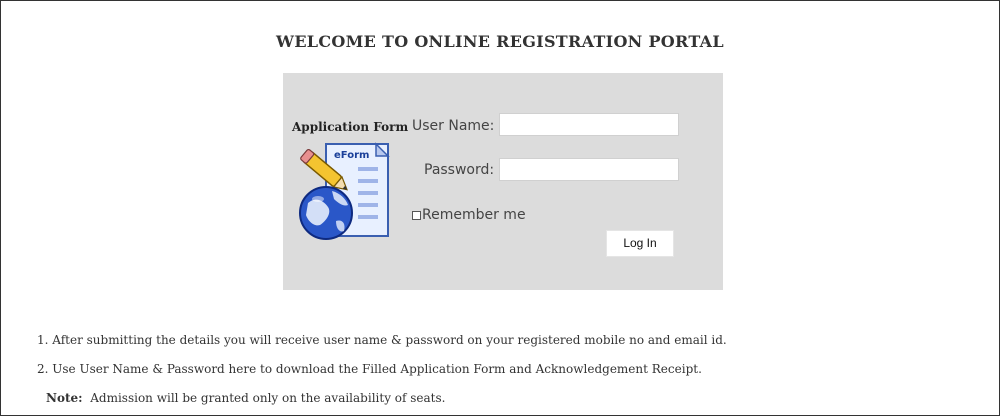 The height and width of the screenshot is (416, 1000). What do you see at coordinates (453, 126) in the screenshot?
I see `username-label: User Name:` at bounding box center [453, 126].